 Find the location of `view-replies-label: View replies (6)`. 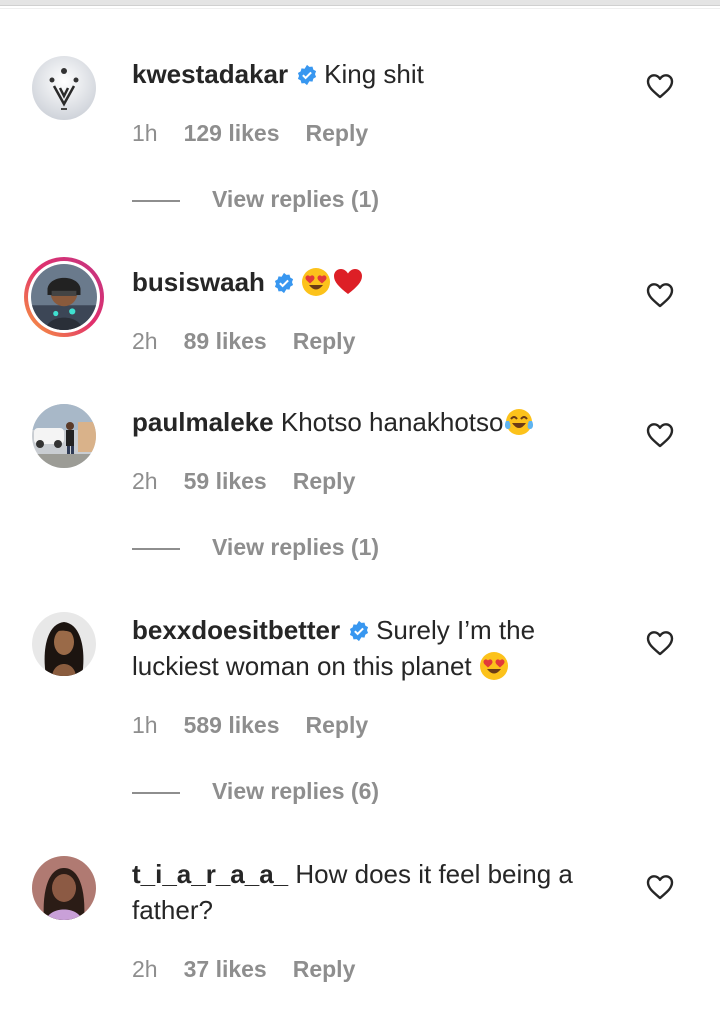

view-replies-label: View replies (6) is located at coordinates (296, 791).